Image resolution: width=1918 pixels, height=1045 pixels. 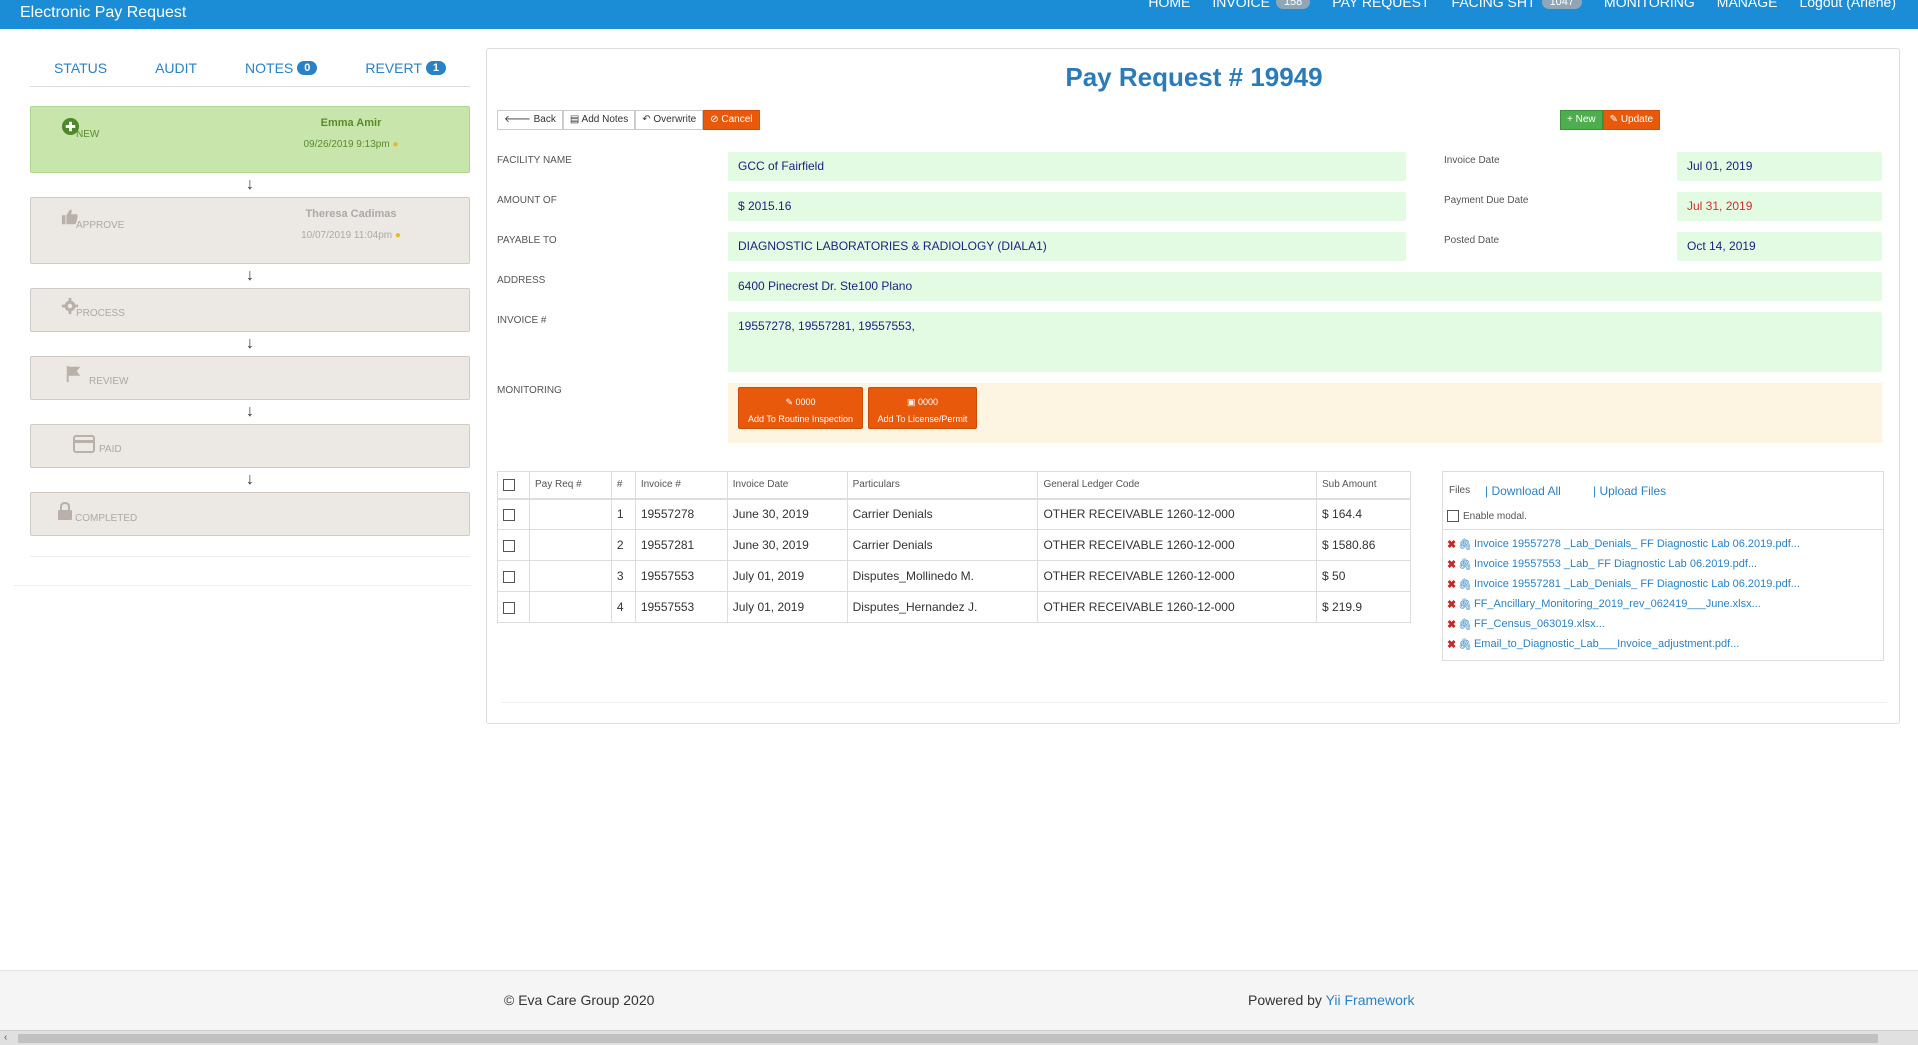 I want to click on address-field: 6400 Pinecrest Dr. Ste100 Plano, so click(x=1305, y=286).